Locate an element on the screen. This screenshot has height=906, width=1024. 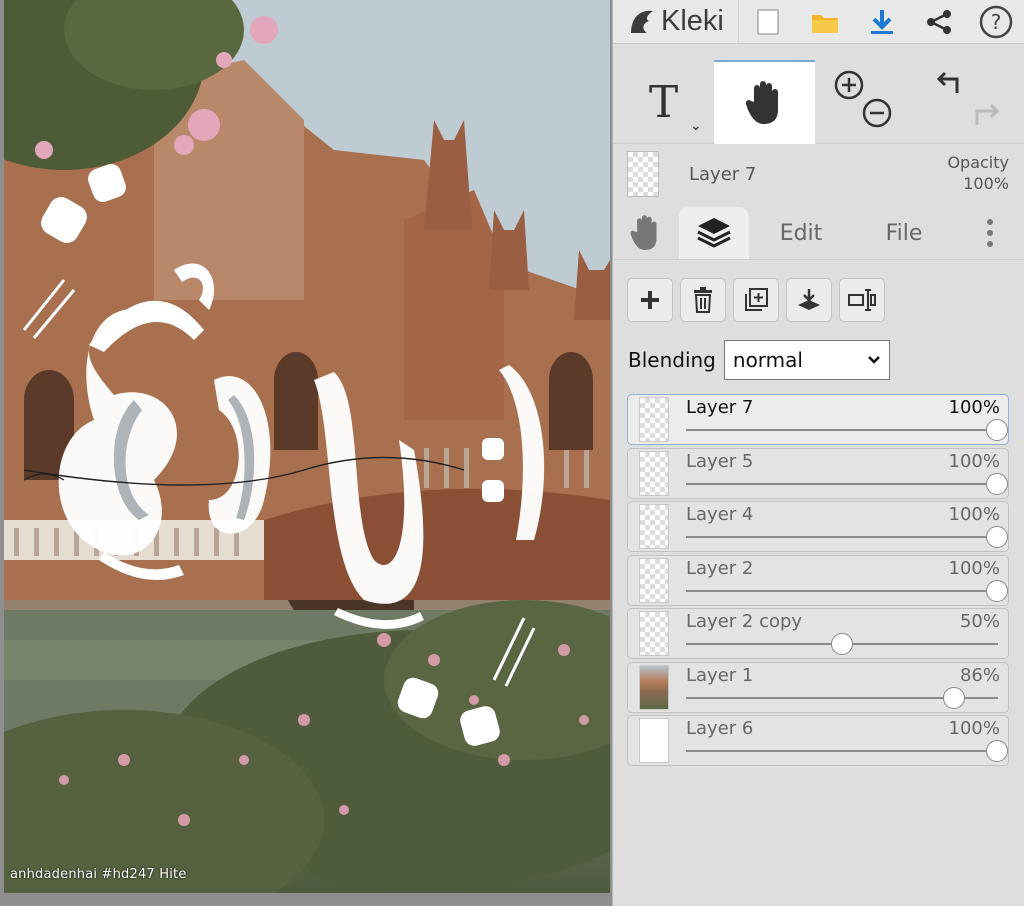
layer-row: Layer 6 100% is located at coordinates (818, 740).